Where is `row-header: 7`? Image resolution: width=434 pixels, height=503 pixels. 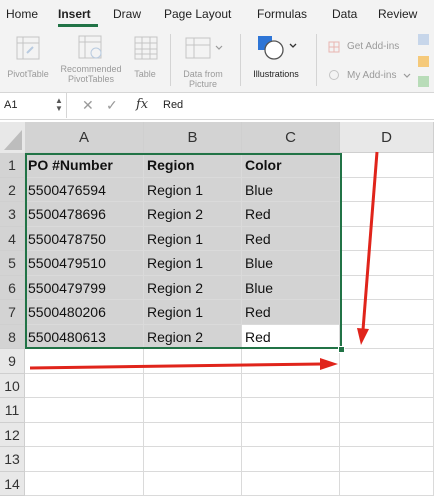 row-header: 7 is located at coordinates (12, 312).